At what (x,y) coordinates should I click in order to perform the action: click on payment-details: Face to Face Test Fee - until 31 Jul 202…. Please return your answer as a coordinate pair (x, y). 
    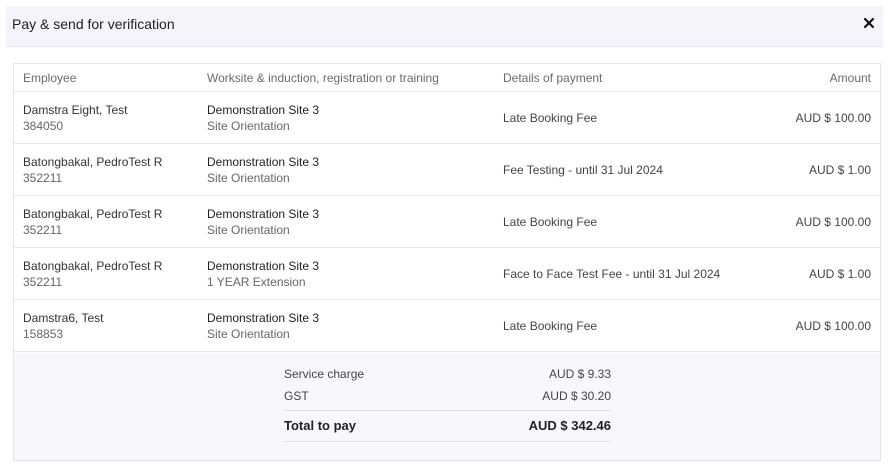
    Looking at the image, I should click on (612, 274).